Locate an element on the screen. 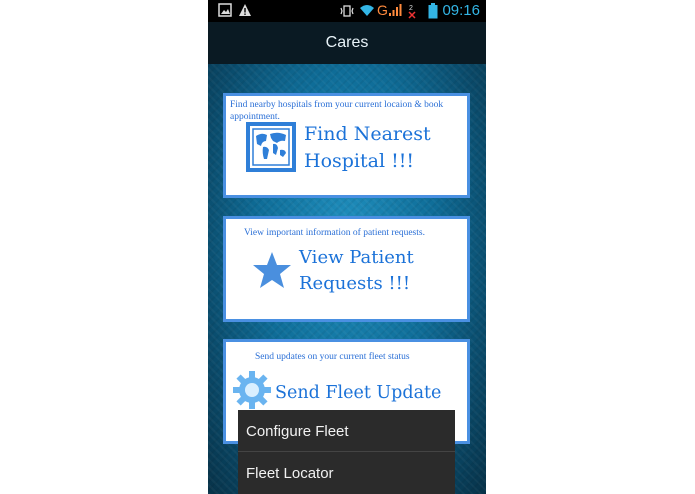 This screenshot has height=494, width=695. card-title-line-1: View Patient is located at coordinates (356, 257).